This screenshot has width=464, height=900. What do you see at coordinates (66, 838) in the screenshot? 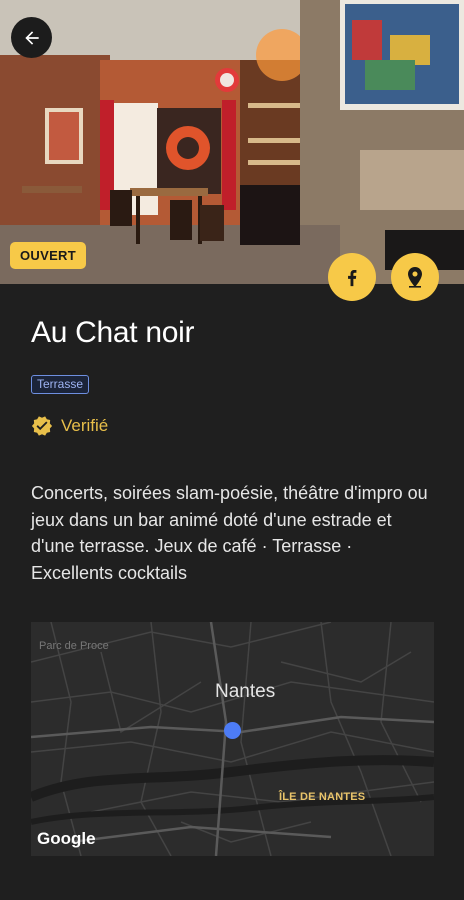
I see `google-logo: Google` at bounding box center [66, 838].